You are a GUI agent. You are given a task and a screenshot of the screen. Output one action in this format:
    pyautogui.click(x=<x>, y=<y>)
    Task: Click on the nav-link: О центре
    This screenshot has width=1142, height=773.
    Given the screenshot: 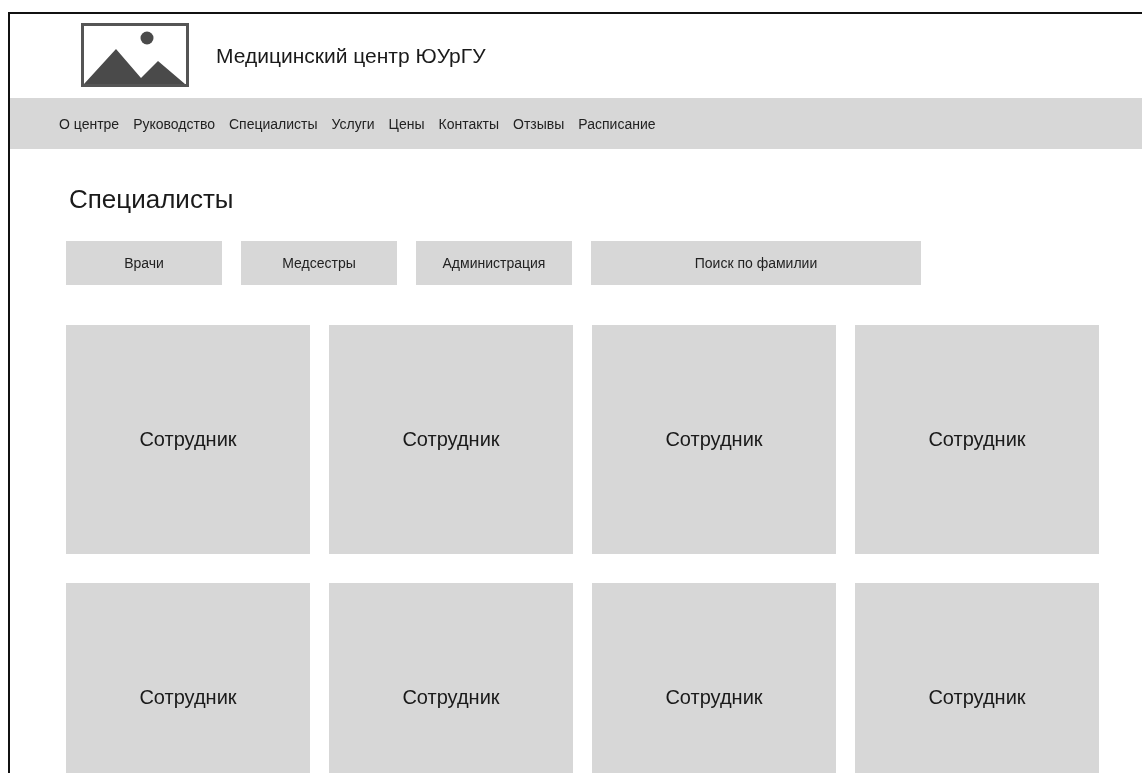 What is the action you would take?
    pyautogui.click(x=89, y=123)
    